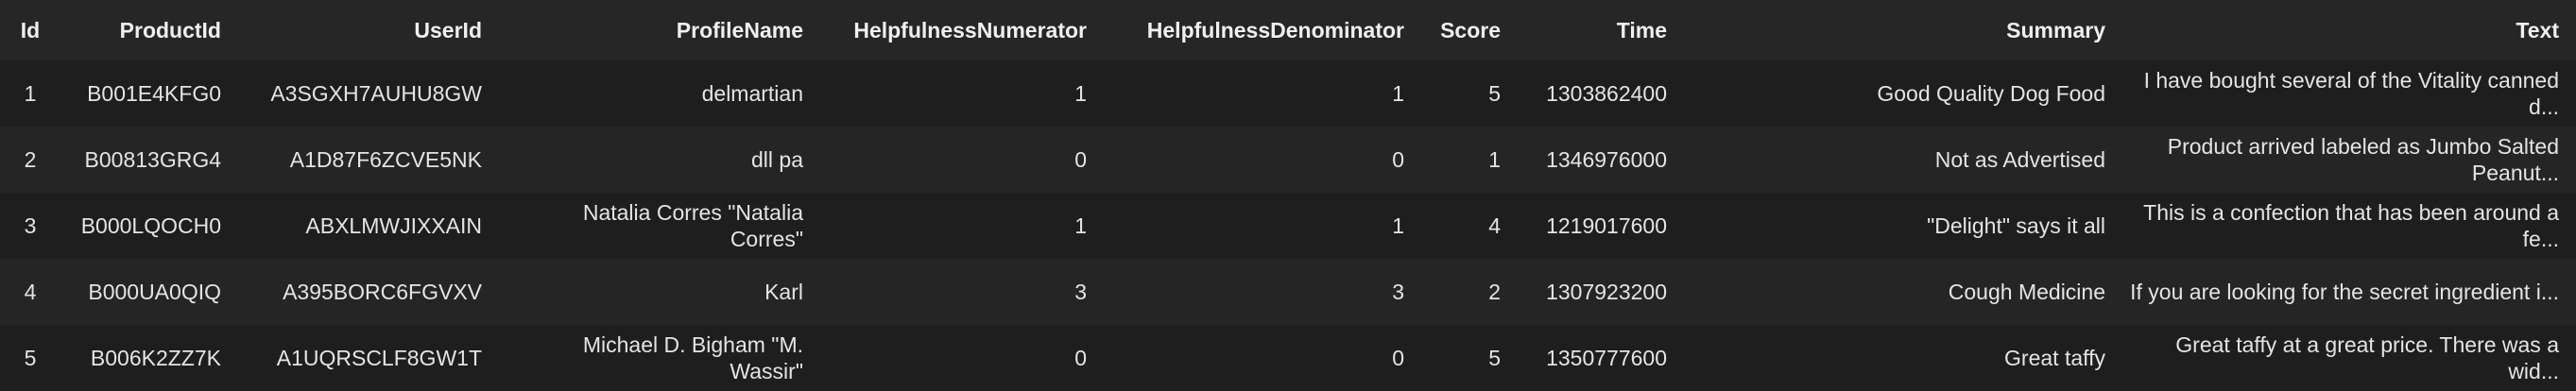  I want to click on column-header-id: Id, so click(31, 30).